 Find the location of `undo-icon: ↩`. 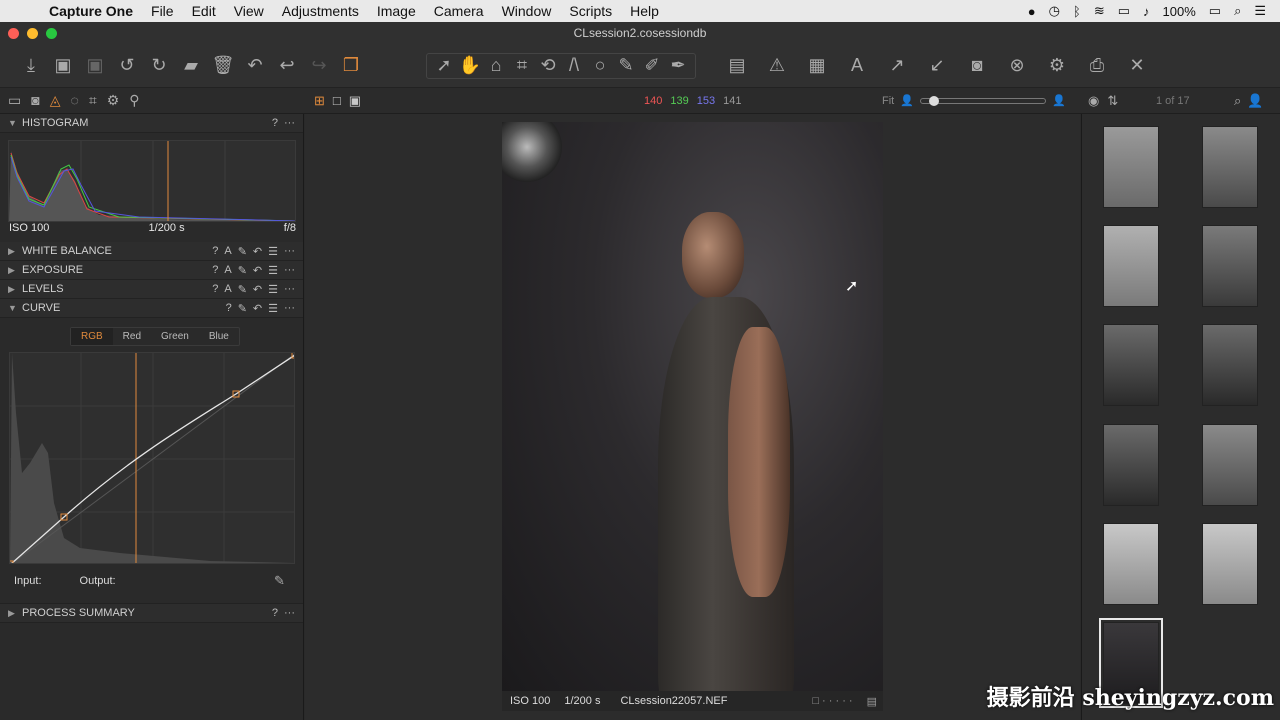

undo-icon: ↩ is located at coordinates (287, 66).